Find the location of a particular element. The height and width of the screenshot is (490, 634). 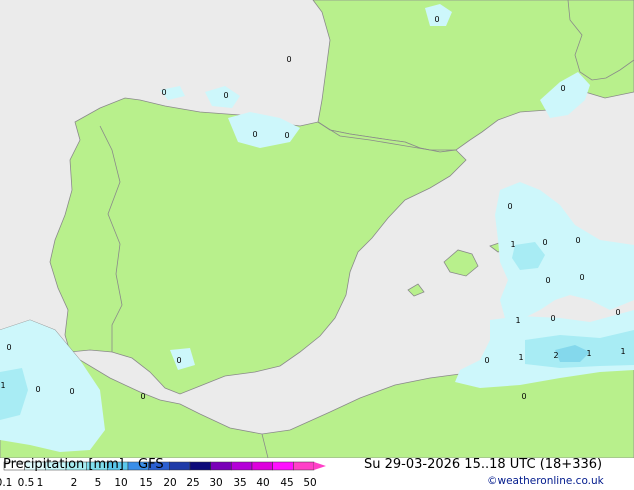

legend-label: 2 is located at coordinates (74, 483).